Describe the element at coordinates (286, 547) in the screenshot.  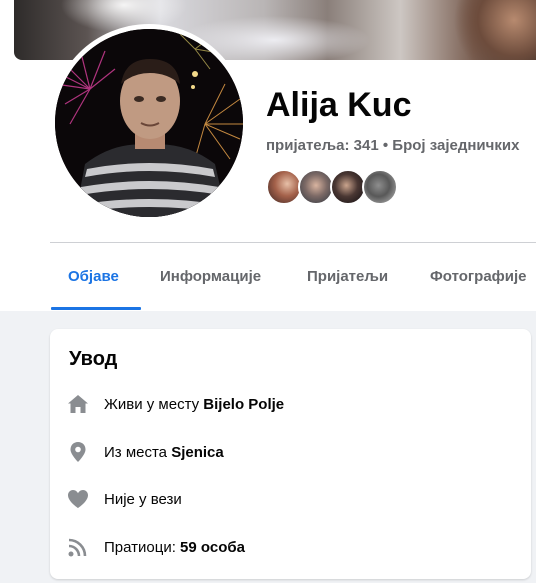
I see `intro-item-followers: Пратиоци: 59 особа` at that location.